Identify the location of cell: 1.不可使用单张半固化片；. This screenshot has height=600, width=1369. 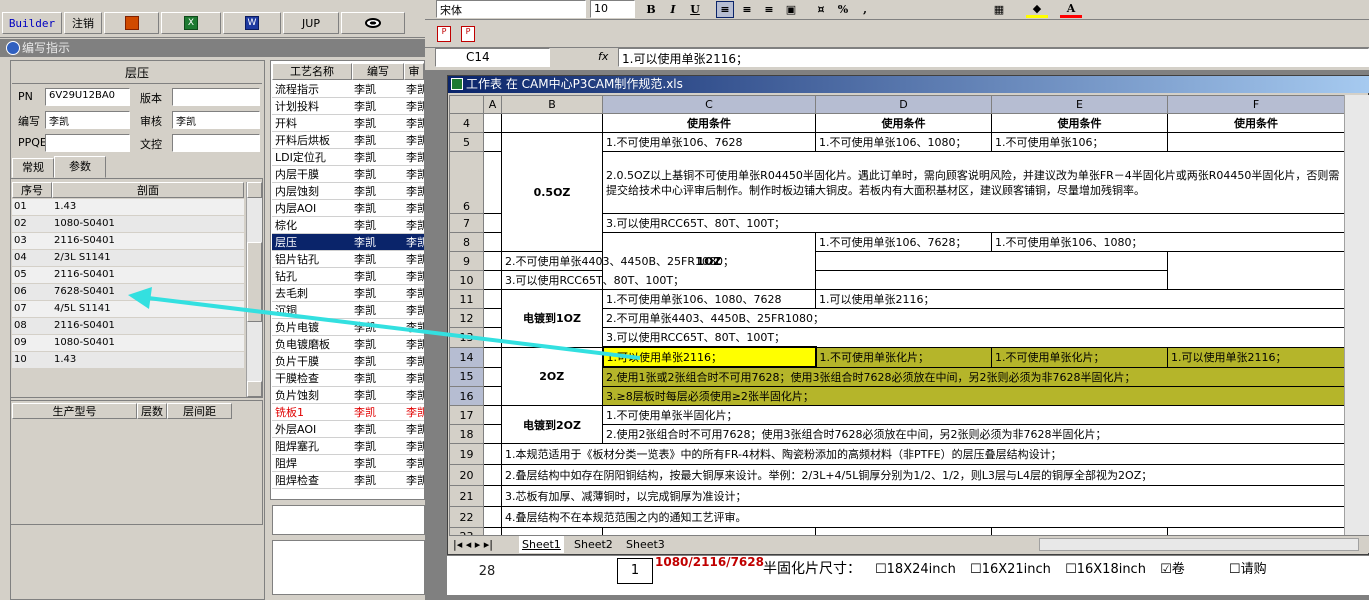
(973, 415).